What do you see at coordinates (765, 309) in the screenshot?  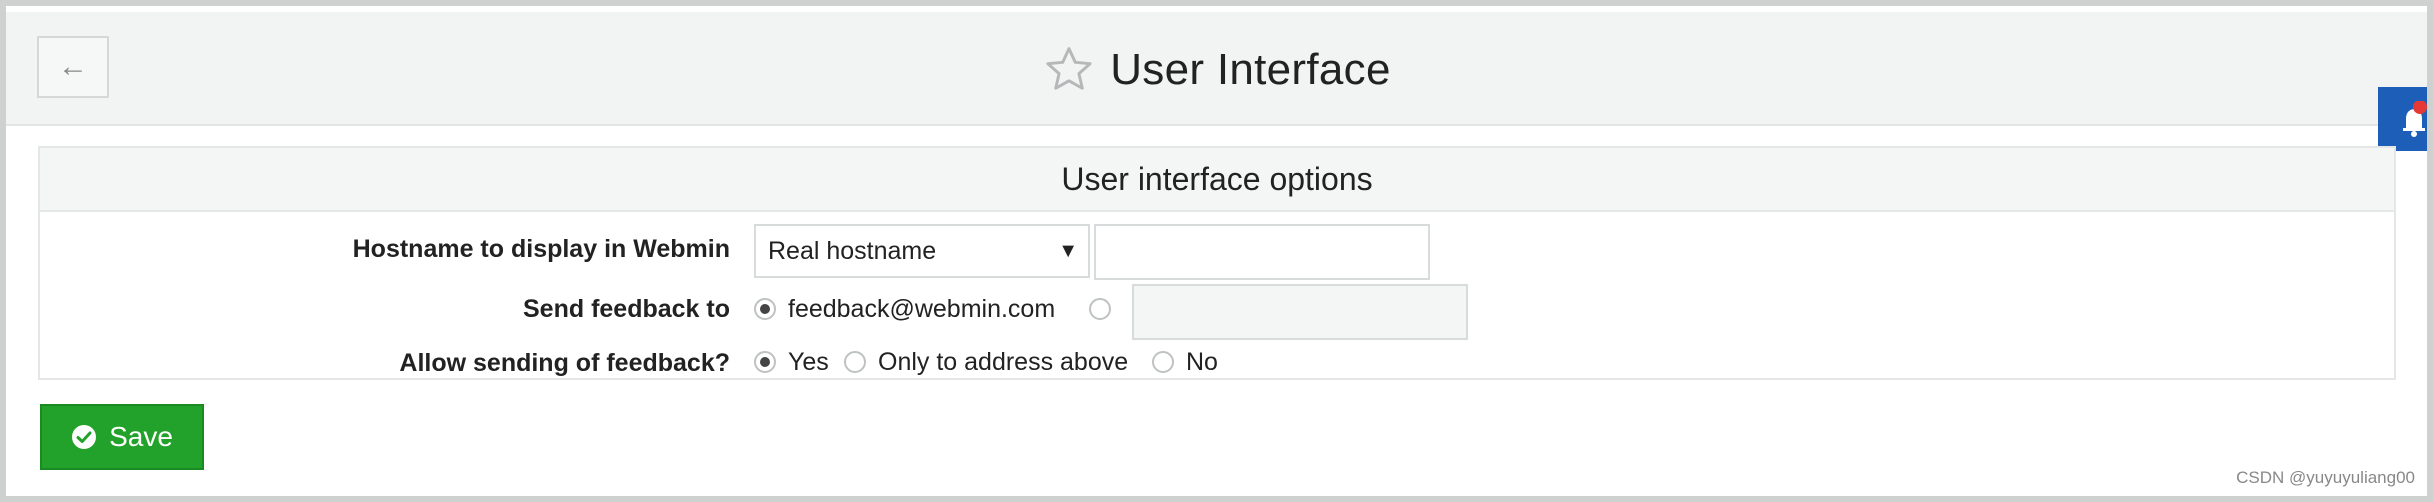 I see `feedback-to-default-radio` at bounding box center [765, 309].